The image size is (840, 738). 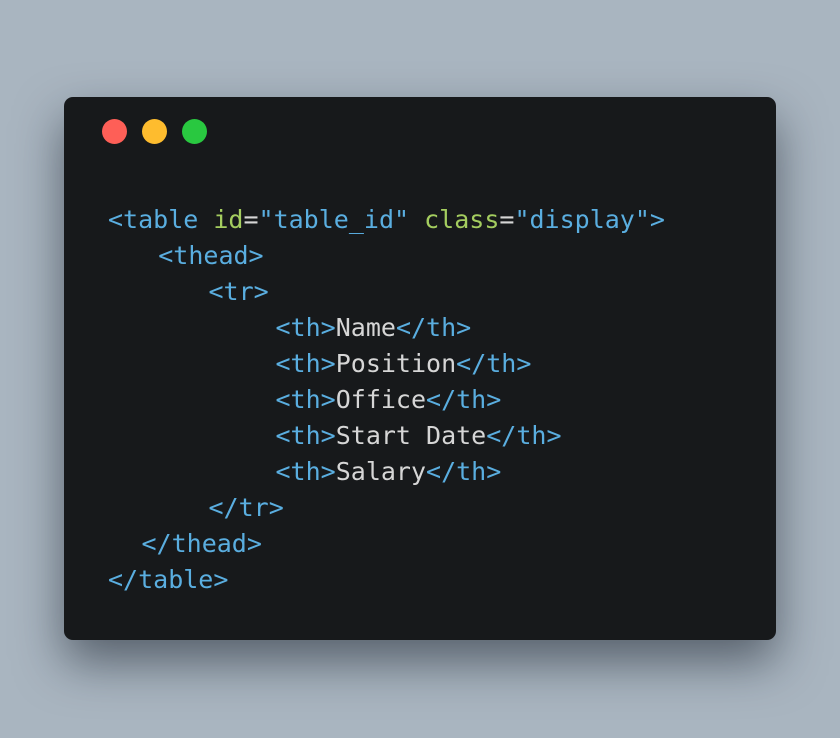 I want to click on code-token-text: Office, so click(x=381, y=399).